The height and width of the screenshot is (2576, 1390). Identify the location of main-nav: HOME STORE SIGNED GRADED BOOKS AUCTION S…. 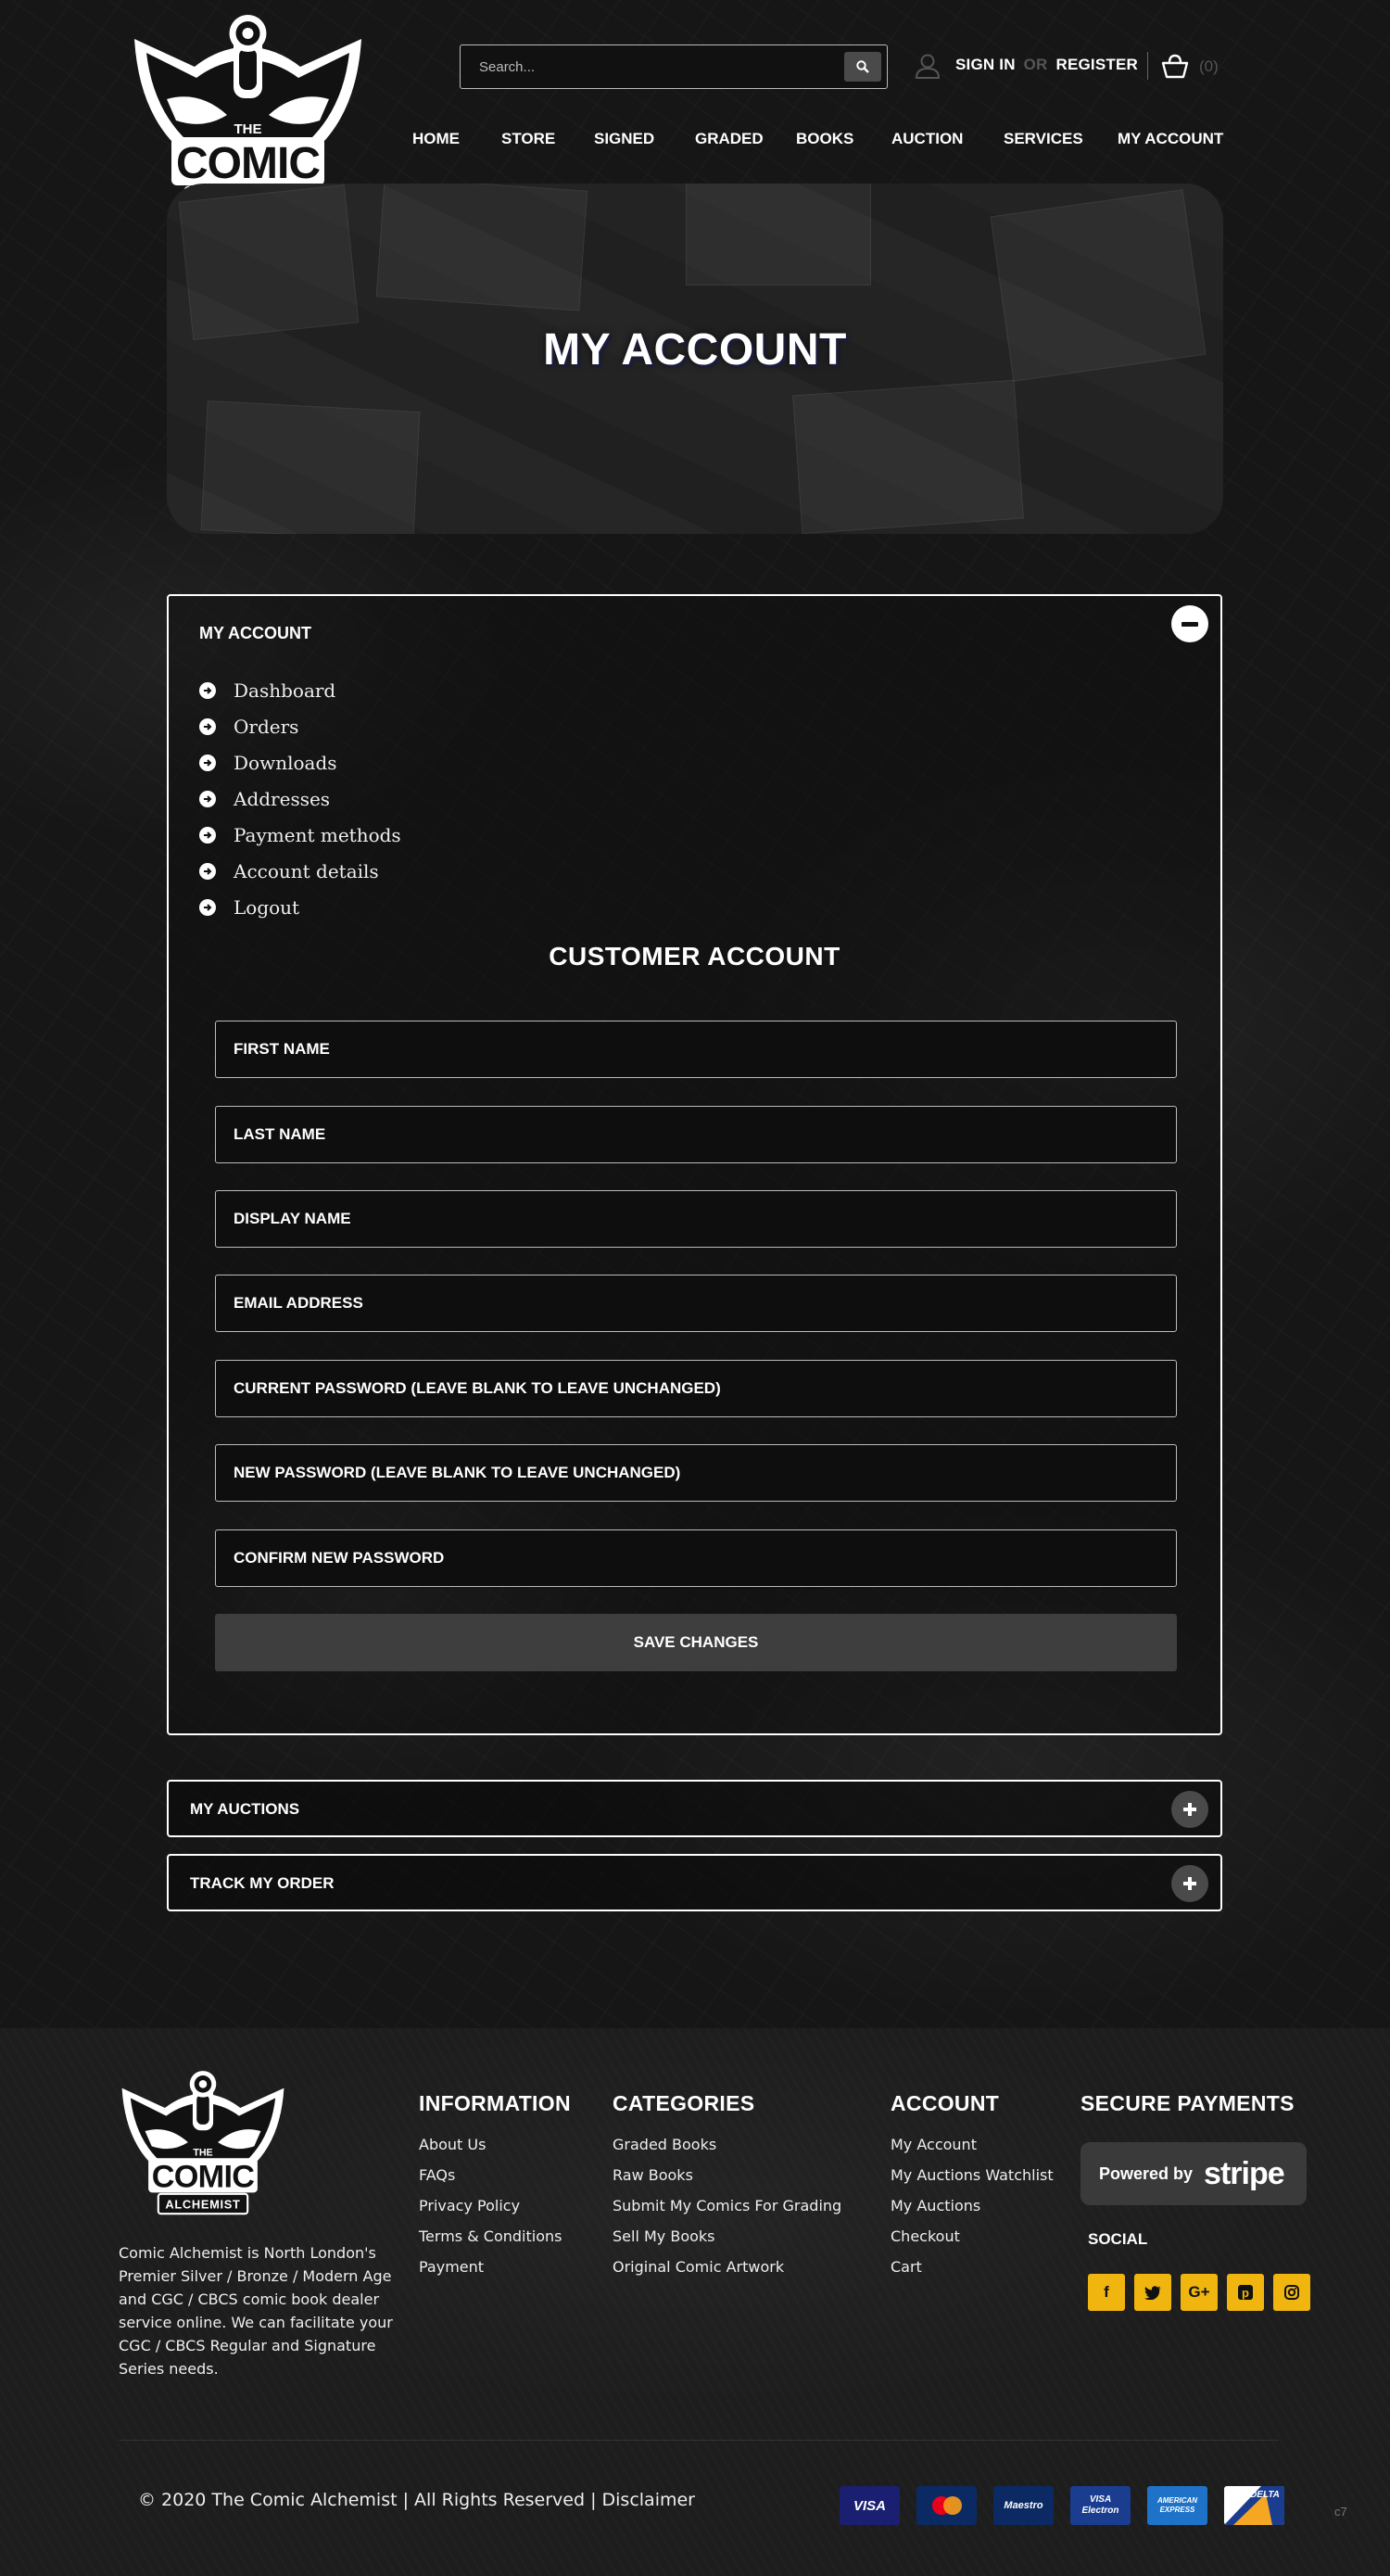
(695, 142).